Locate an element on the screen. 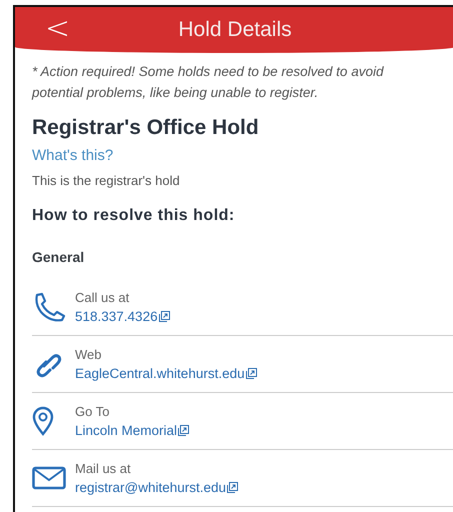  action-notice: * Action required! Some holds need to be resolved to avoid potential problems, like being unable to register. is located at coordinates (208, 82).